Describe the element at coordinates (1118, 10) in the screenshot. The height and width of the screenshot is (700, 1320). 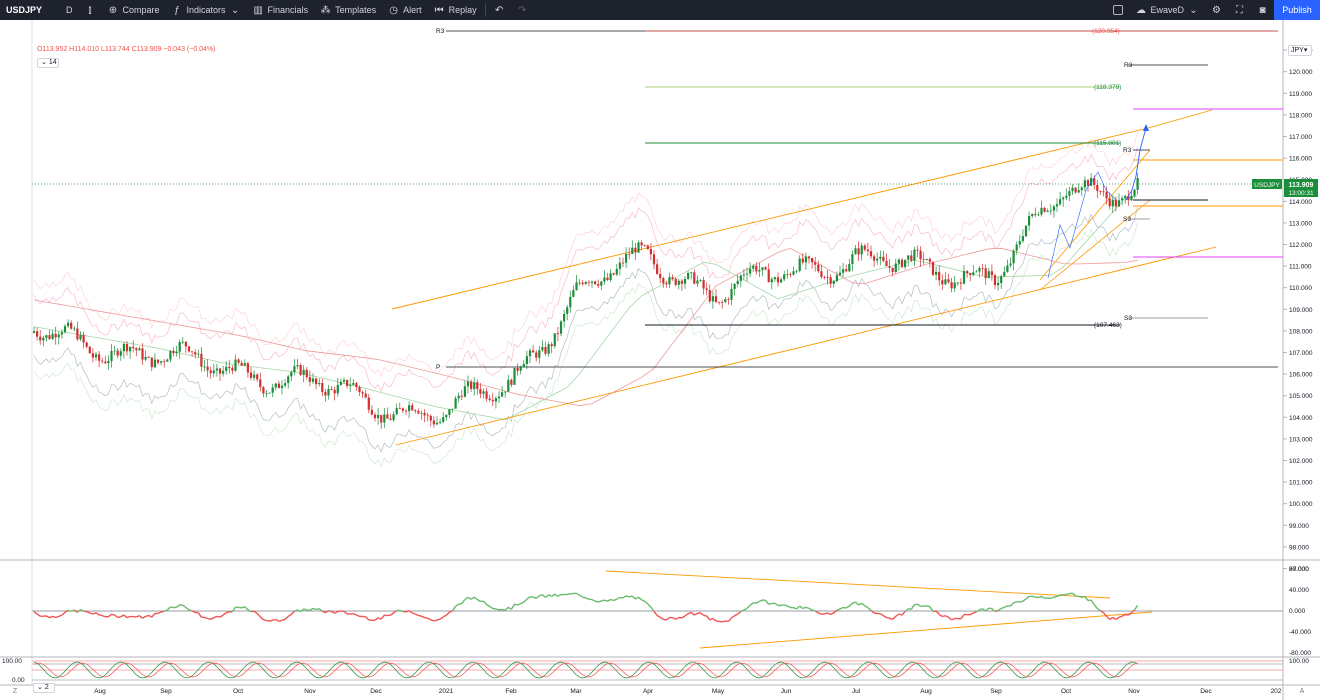
I see `select-layout-checkbox` at that location.